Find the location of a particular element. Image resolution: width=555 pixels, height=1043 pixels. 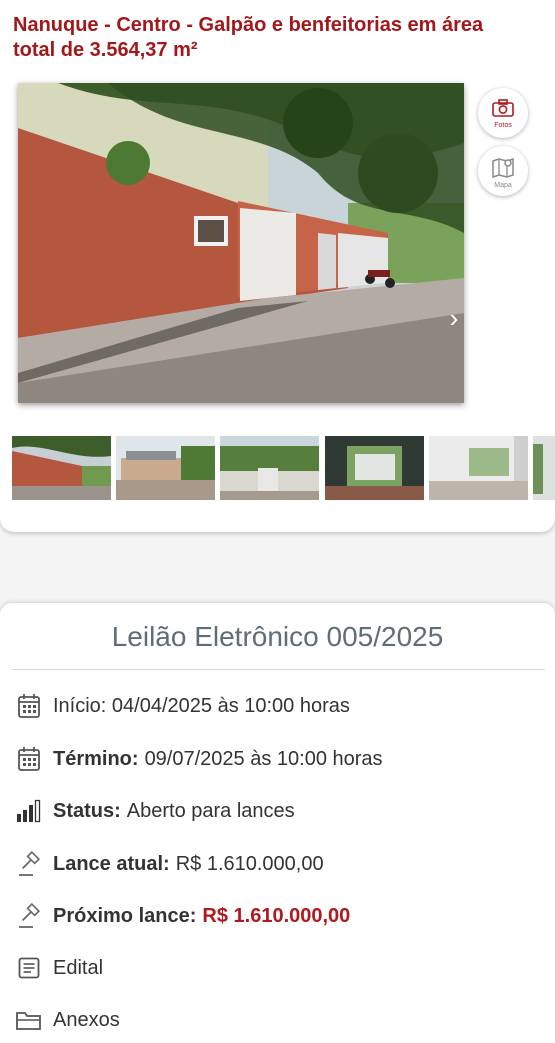

start-date-text: Início: 04/04/2025 às 10:00 horas is located at coordinates (201, 705).